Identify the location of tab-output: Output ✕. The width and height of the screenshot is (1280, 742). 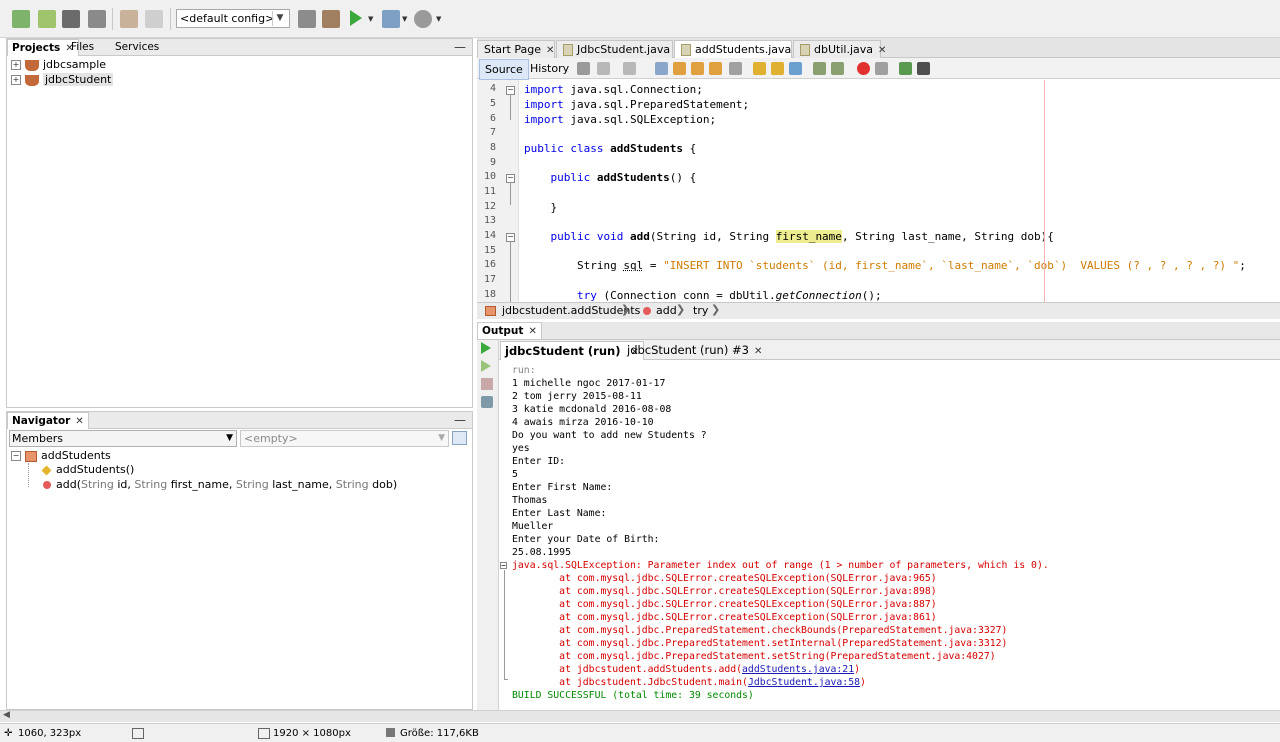
(509, 330).